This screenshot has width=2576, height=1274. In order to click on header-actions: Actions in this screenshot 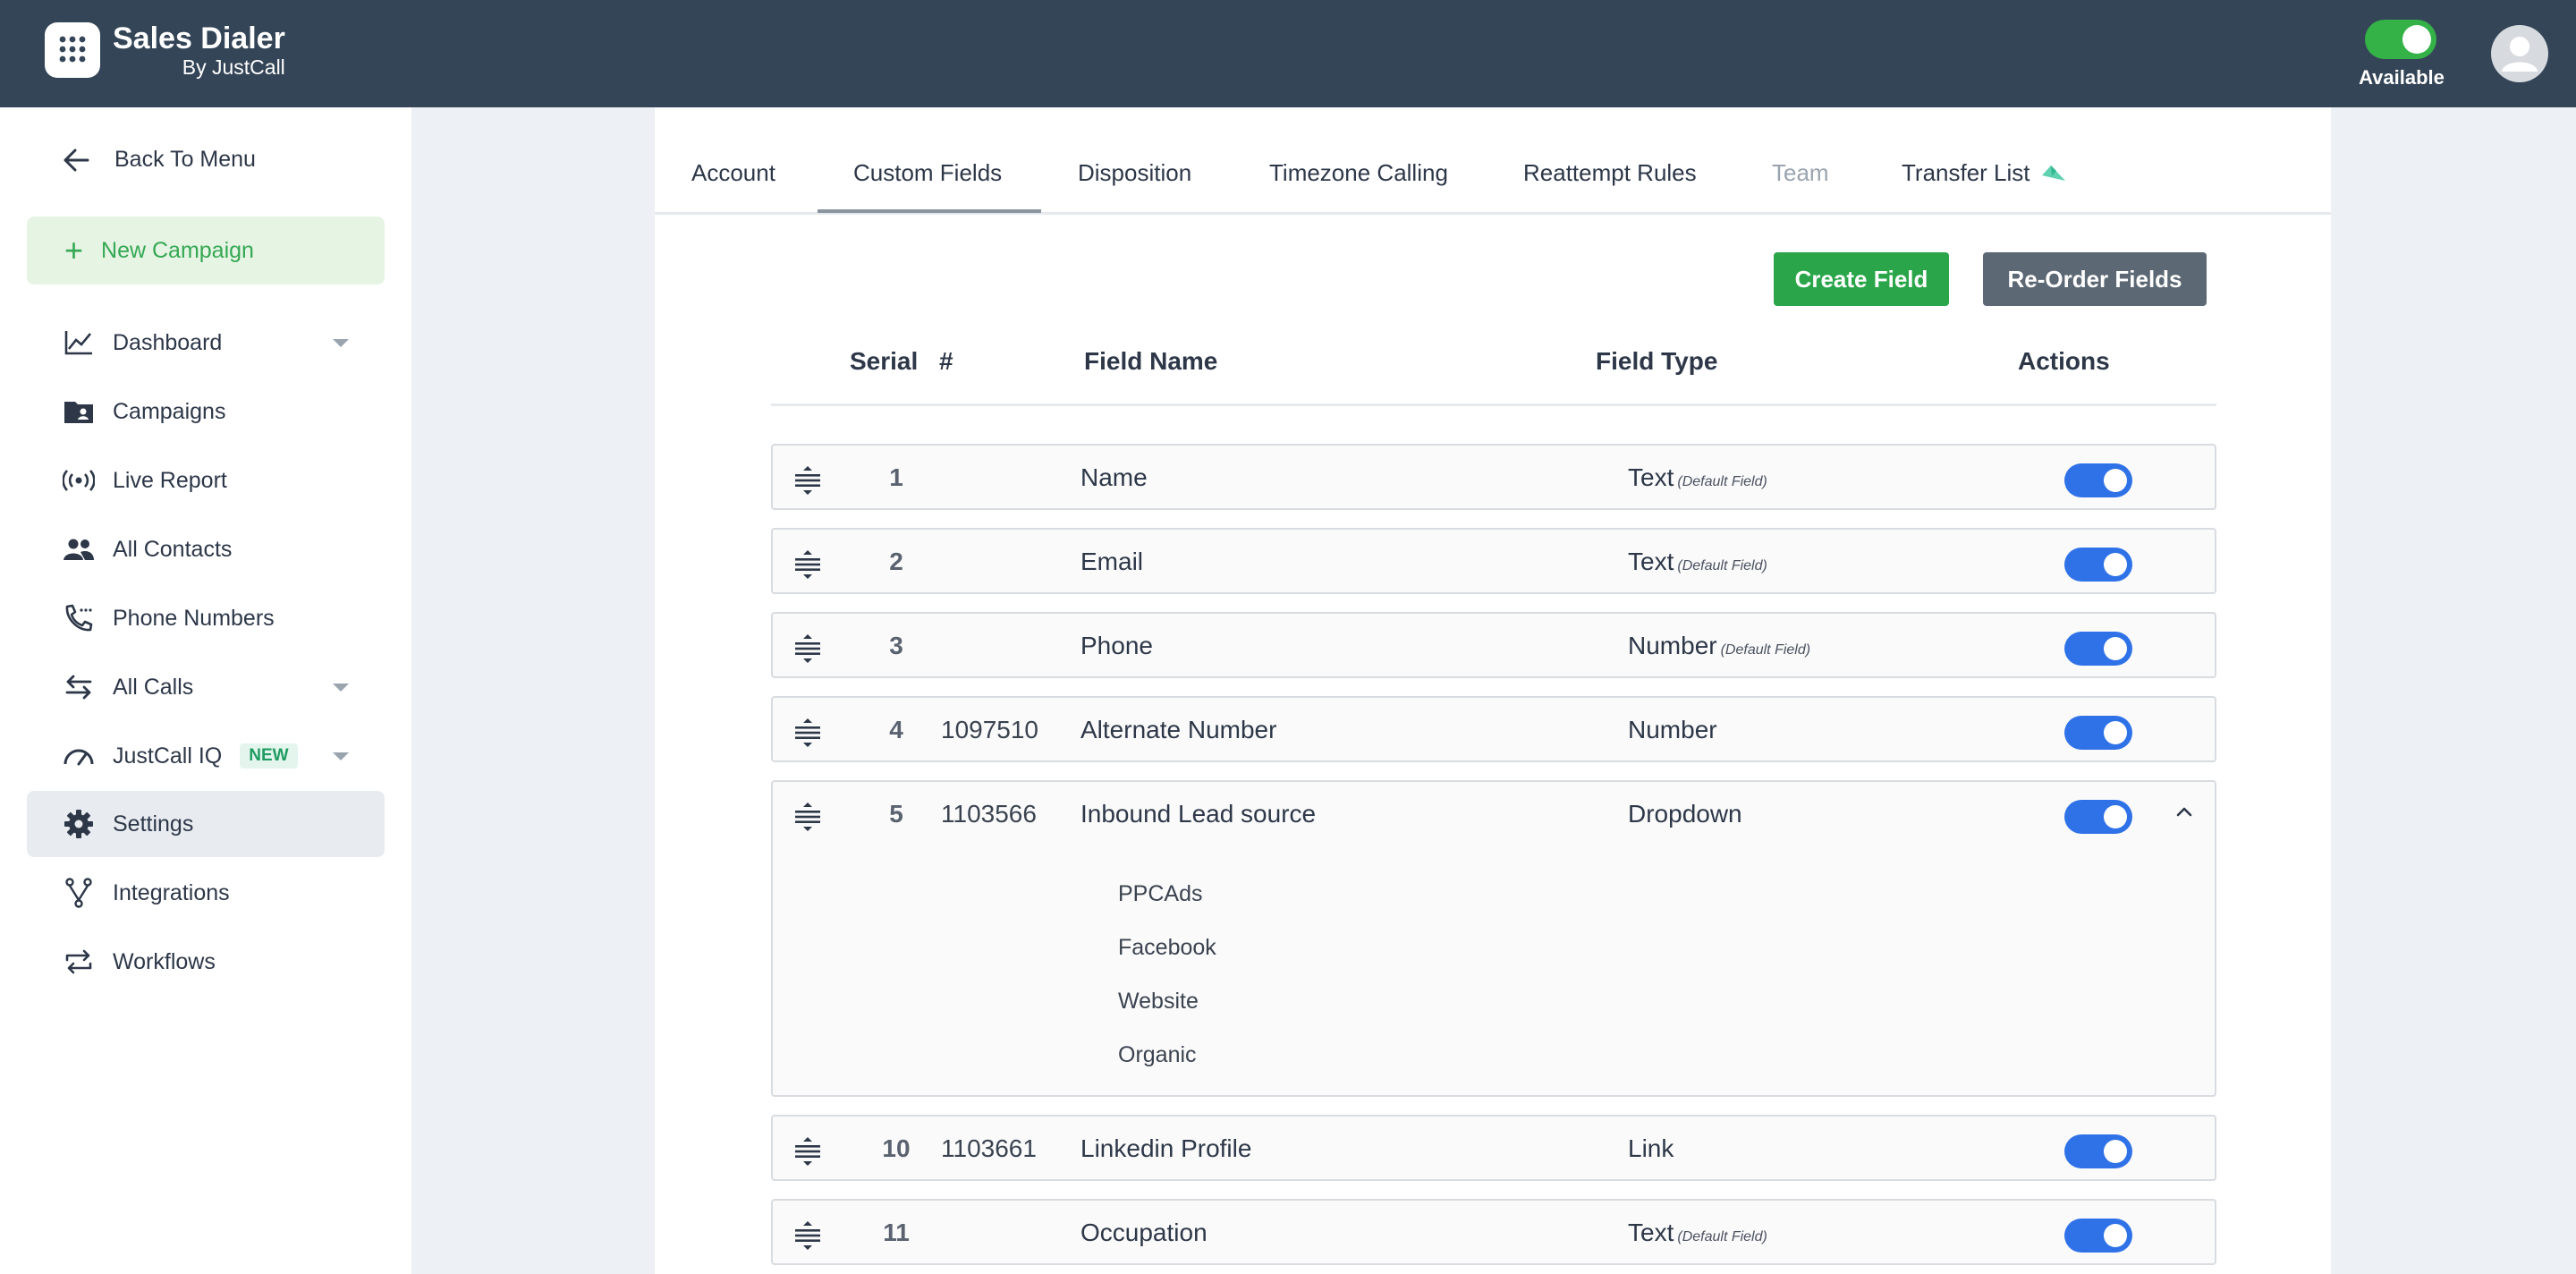, I will do `click(2064, 361)`.